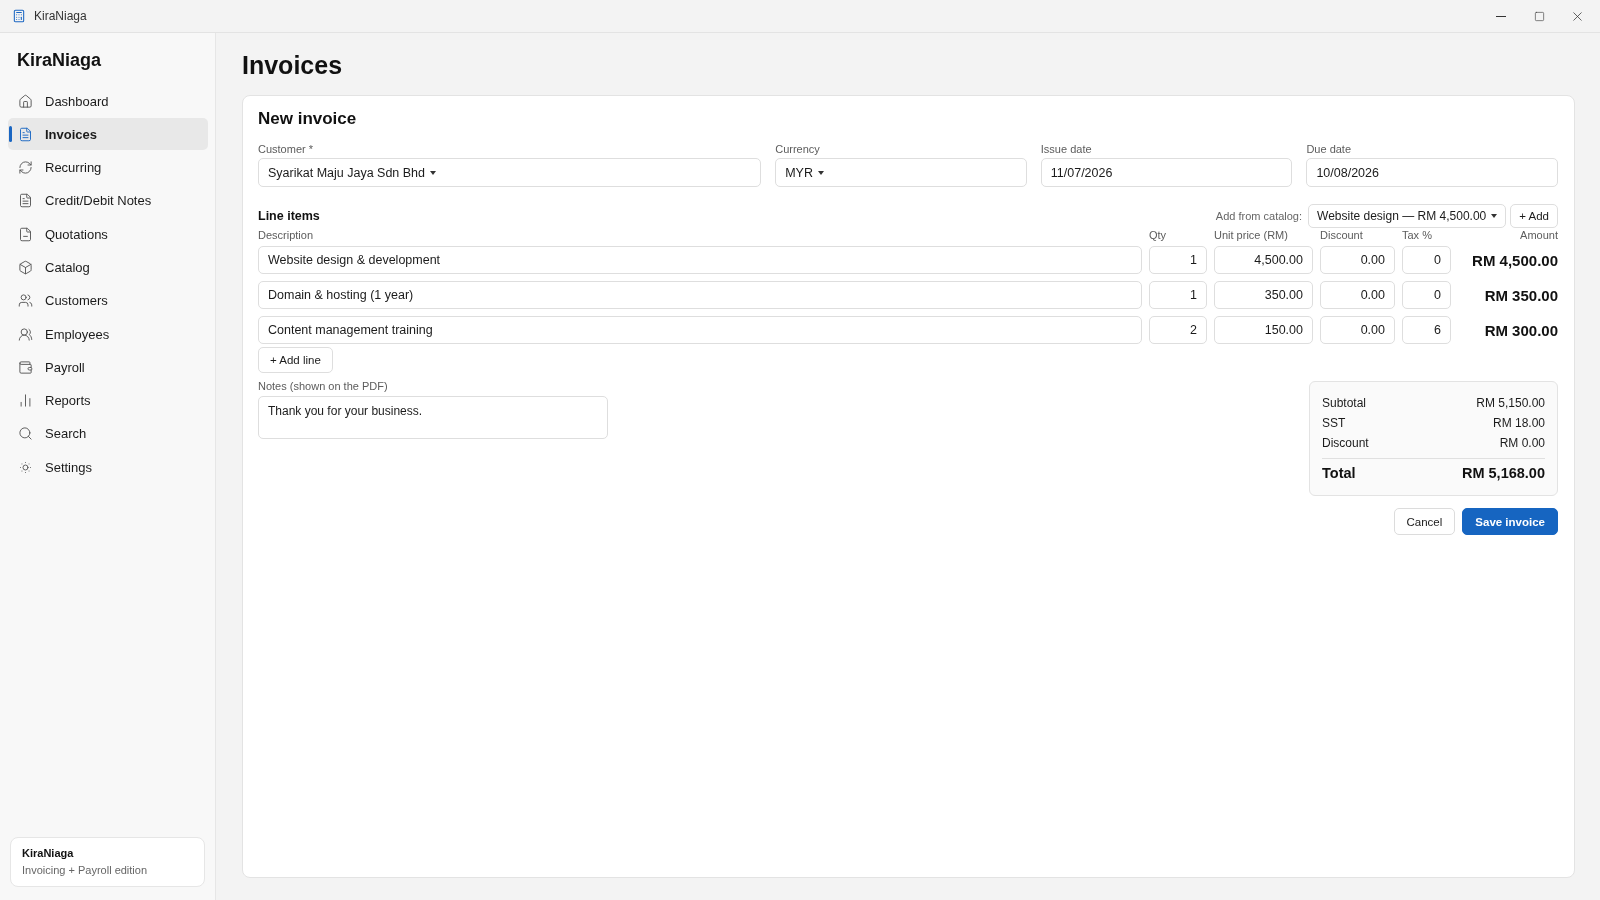 The height and width of the screenshot is (900, 1600). I want to click on column-header: Description, so click(286, 235).